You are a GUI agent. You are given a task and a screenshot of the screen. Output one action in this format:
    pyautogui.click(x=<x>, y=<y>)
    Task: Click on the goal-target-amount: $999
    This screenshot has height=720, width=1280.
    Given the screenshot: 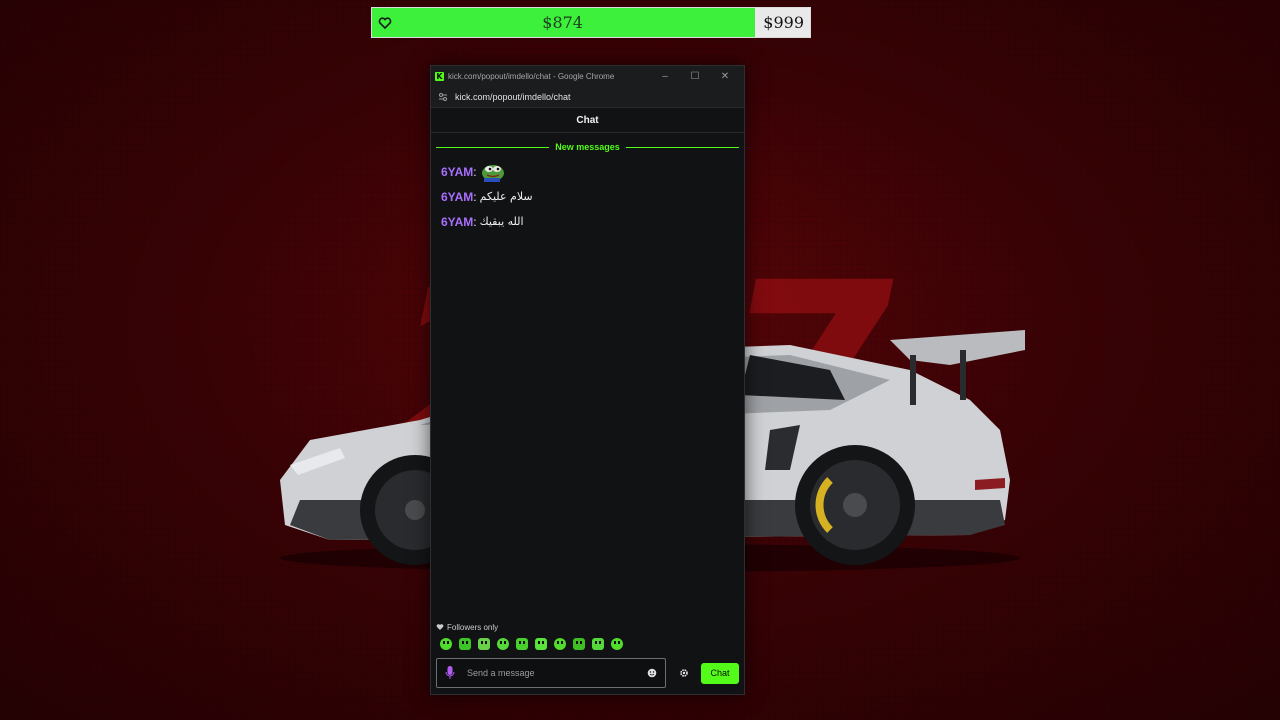 What is the action you would take?
    pyautogui.click(x=783, y=22)
    